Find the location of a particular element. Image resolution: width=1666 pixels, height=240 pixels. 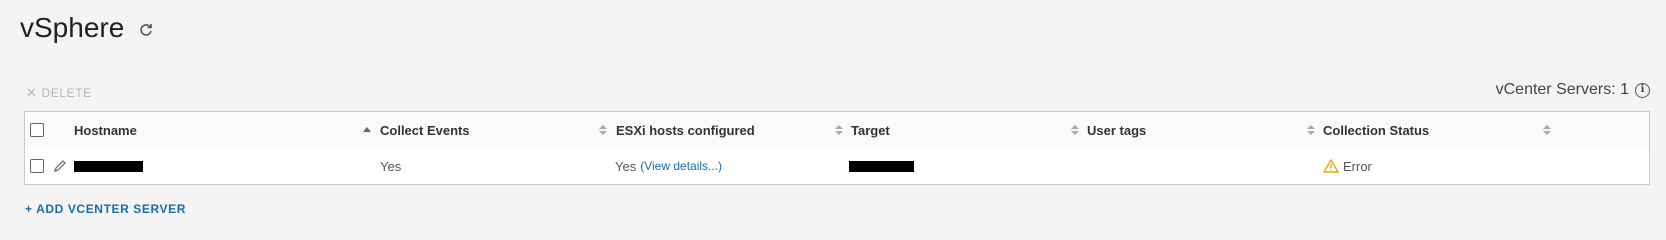

delete-label: DELETE is located at coordinates (66, 93).